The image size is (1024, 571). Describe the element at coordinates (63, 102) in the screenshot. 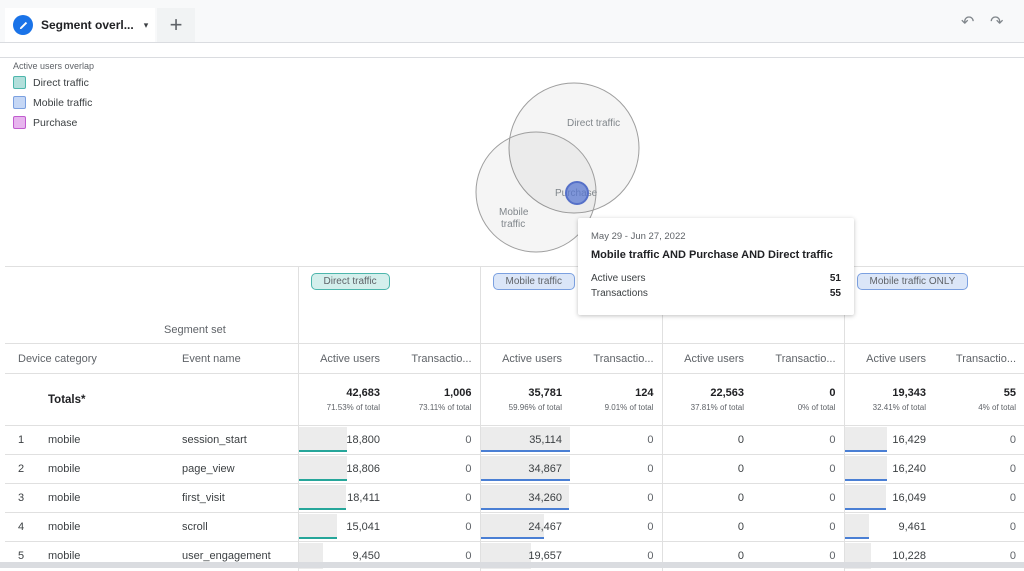

I see `legend-label: Mobile traffic` at that location.